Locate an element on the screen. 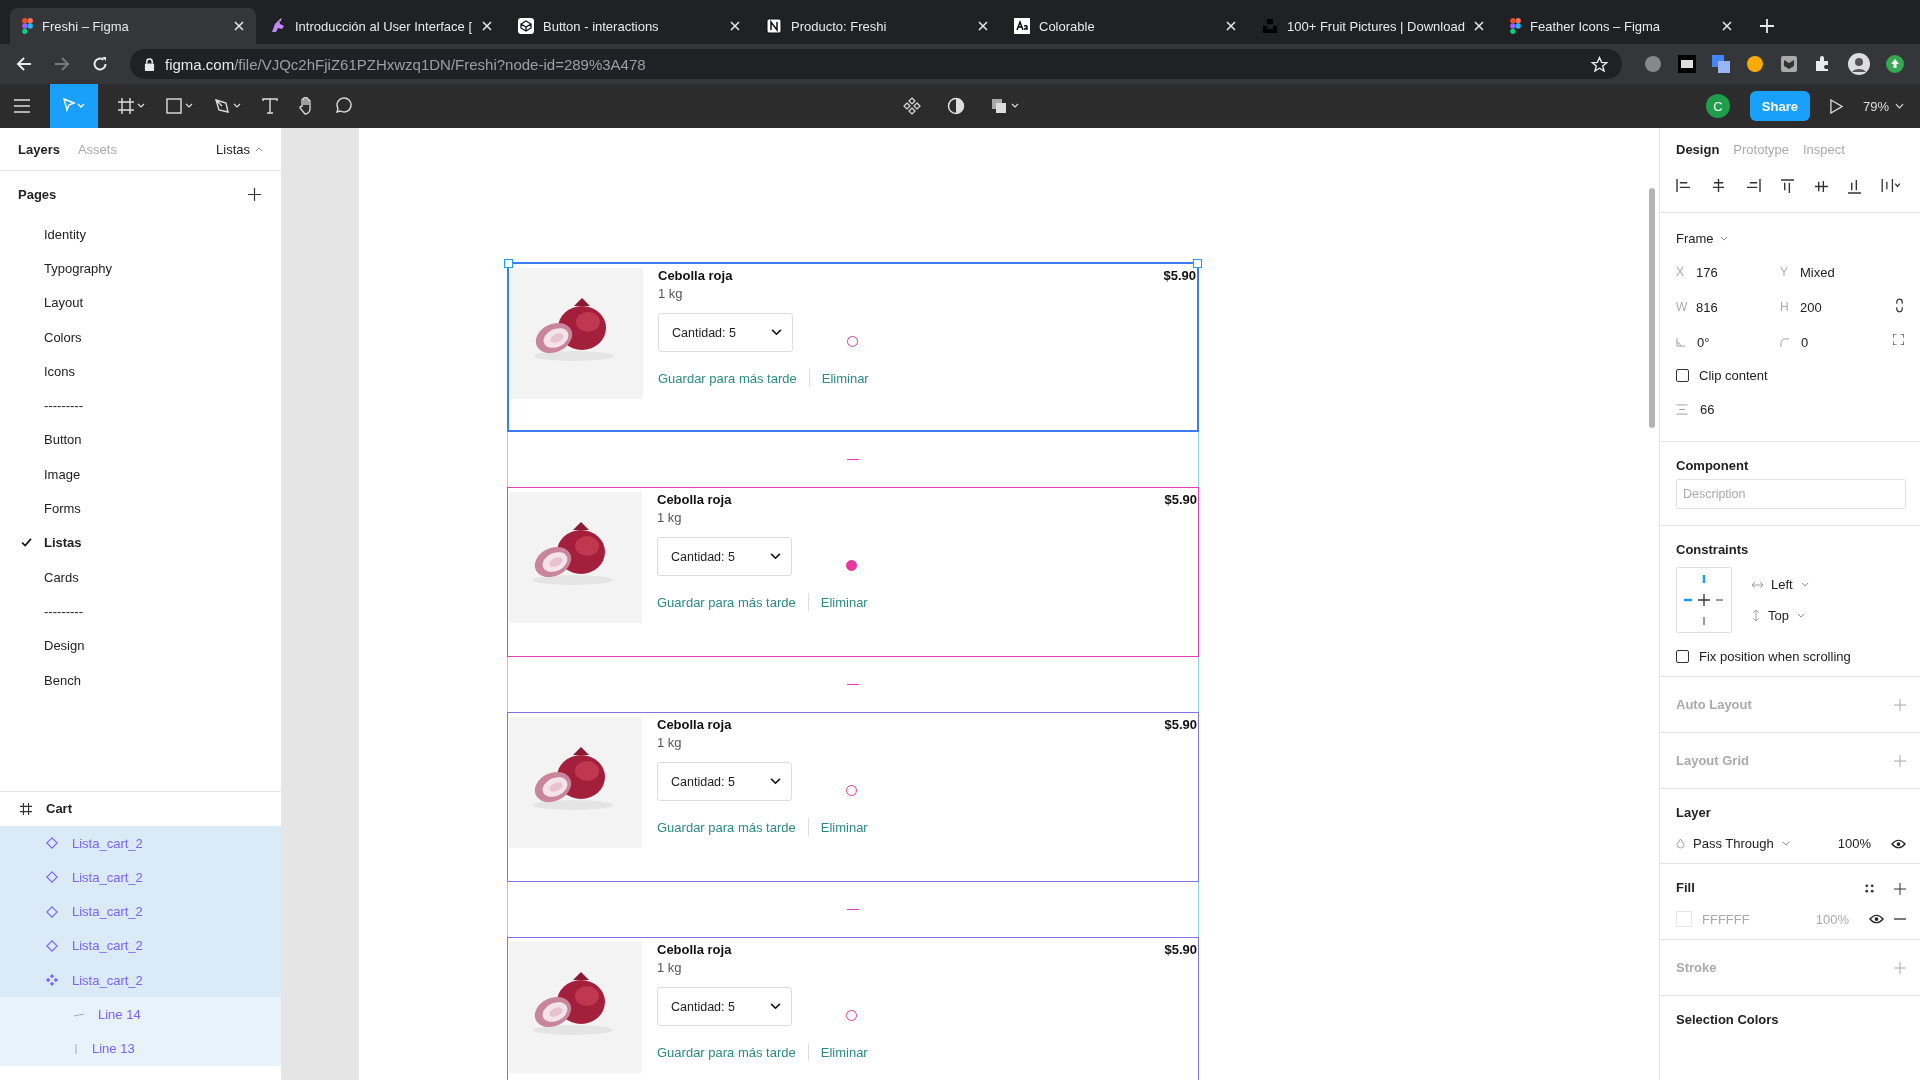  avatar-icon is located at coordinates (1859, 64).